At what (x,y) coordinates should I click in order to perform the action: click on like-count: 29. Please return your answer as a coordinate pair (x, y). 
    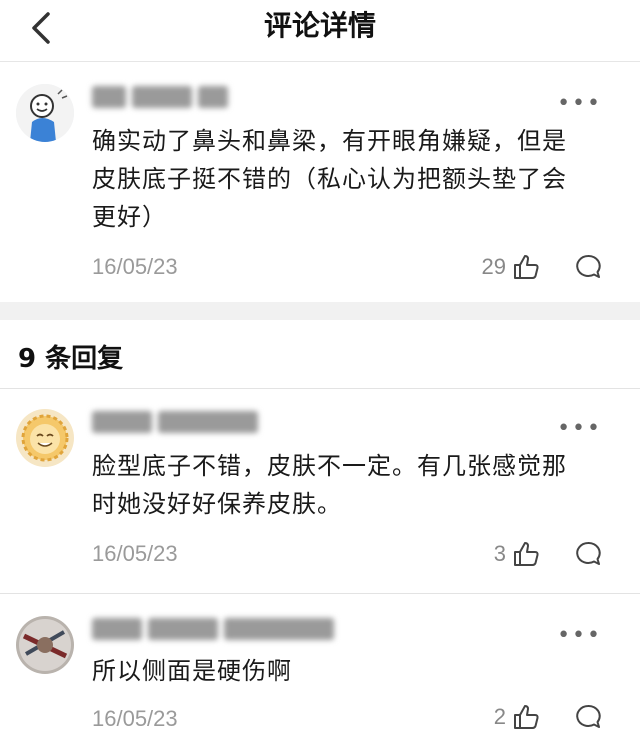
    Looking at the image, I should click on (493, 266).